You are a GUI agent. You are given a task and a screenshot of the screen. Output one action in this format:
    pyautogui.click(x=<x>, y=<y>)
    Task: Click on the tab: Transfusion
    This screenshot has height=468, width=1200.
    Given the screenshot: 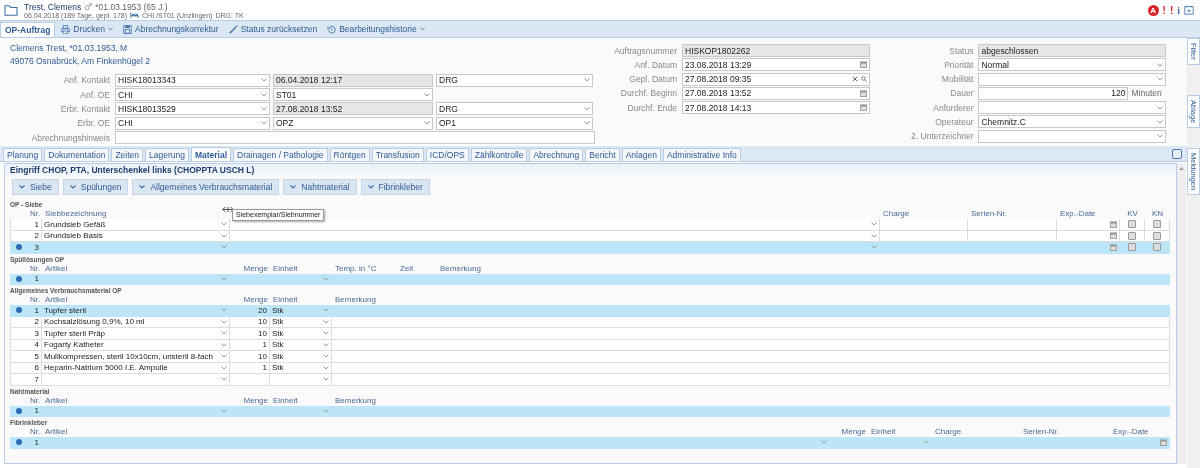 What is the action you would take?
    pyautogui.click(x=397, y=154)
    